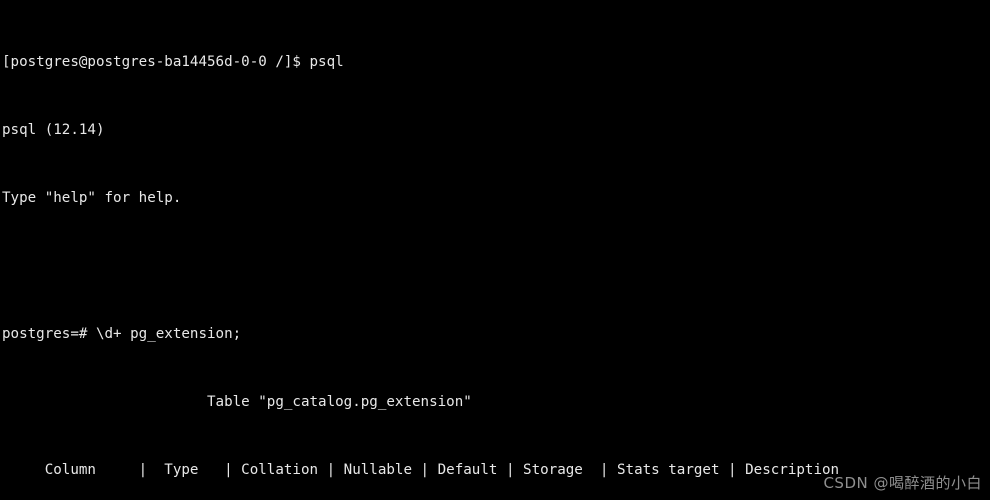 This screenshot has height=500, width=990. What do you see at coordinates (425, 62) in the screenshot?
I see `shell-prompt-line: [postgres@postgres-ba14456d-0-0 /]$ psql` at bounding box center [425, 62].